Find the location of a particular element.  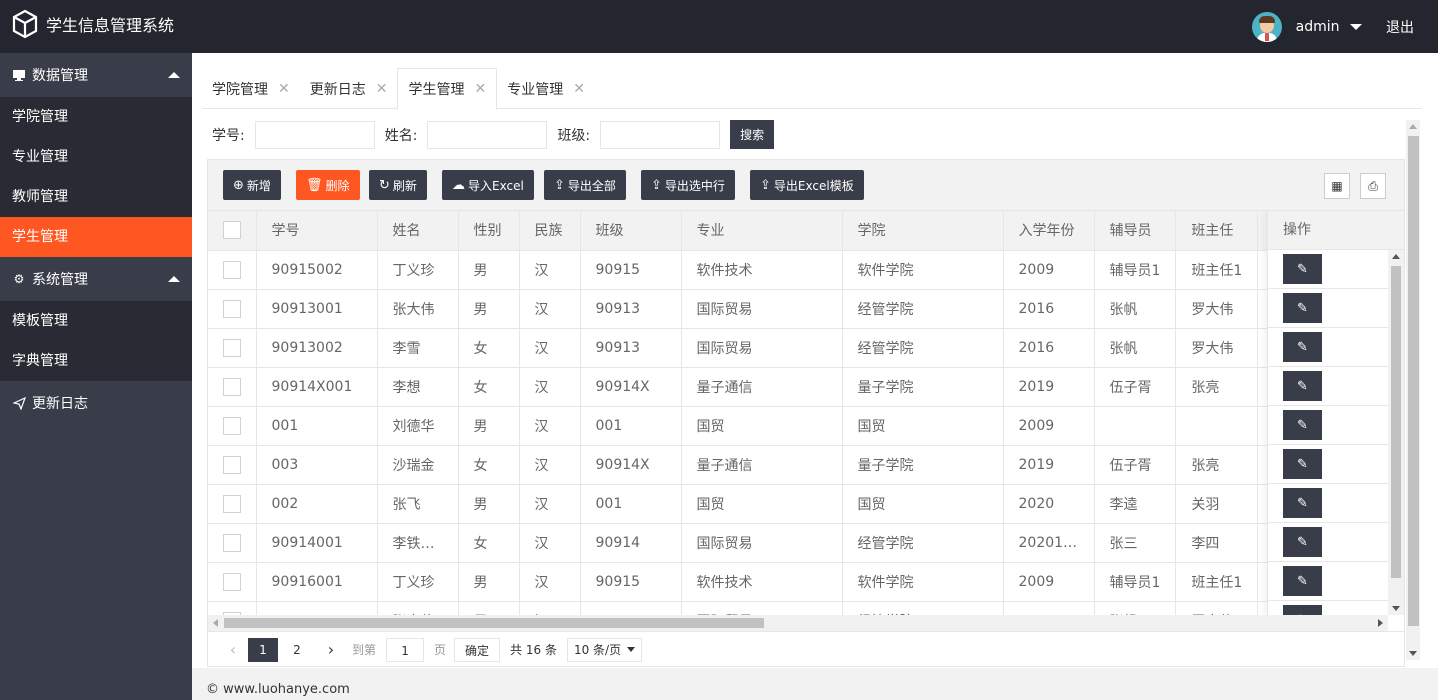

tab-major: 专业管理 ✕ is located at coordinates (546, 88).